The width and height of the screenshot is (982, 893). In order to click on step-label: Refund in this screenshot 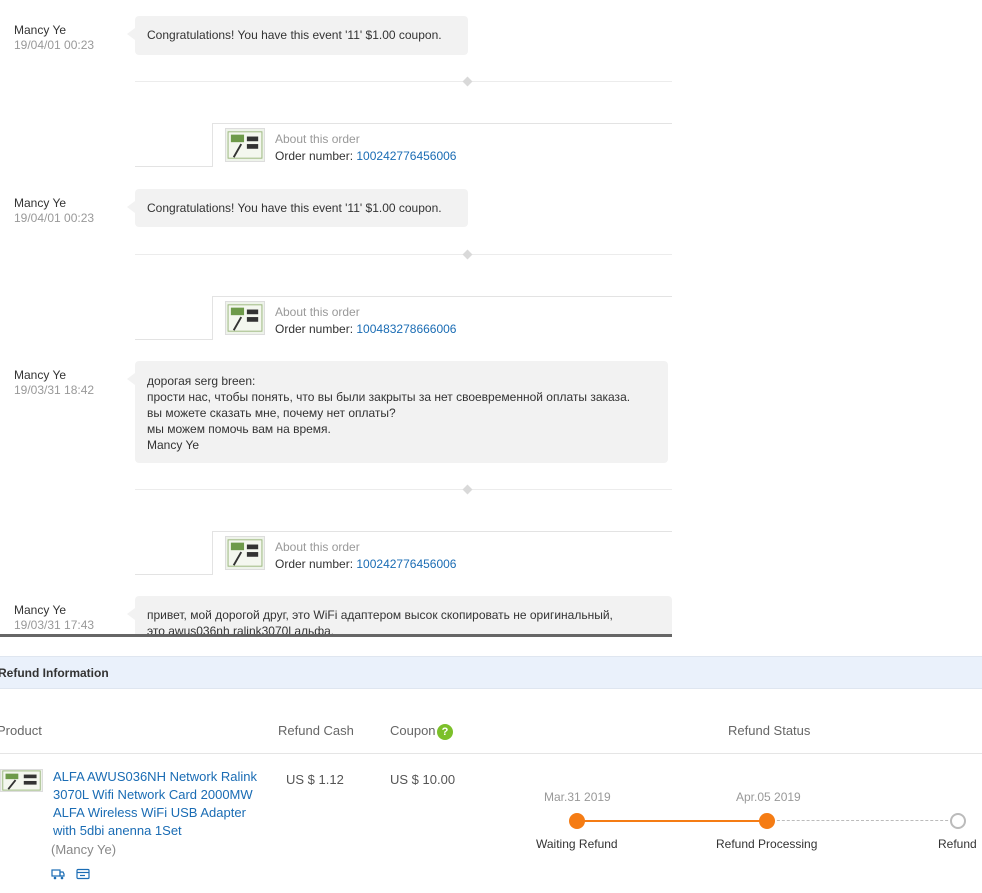, I will do `click(957, 844)`.